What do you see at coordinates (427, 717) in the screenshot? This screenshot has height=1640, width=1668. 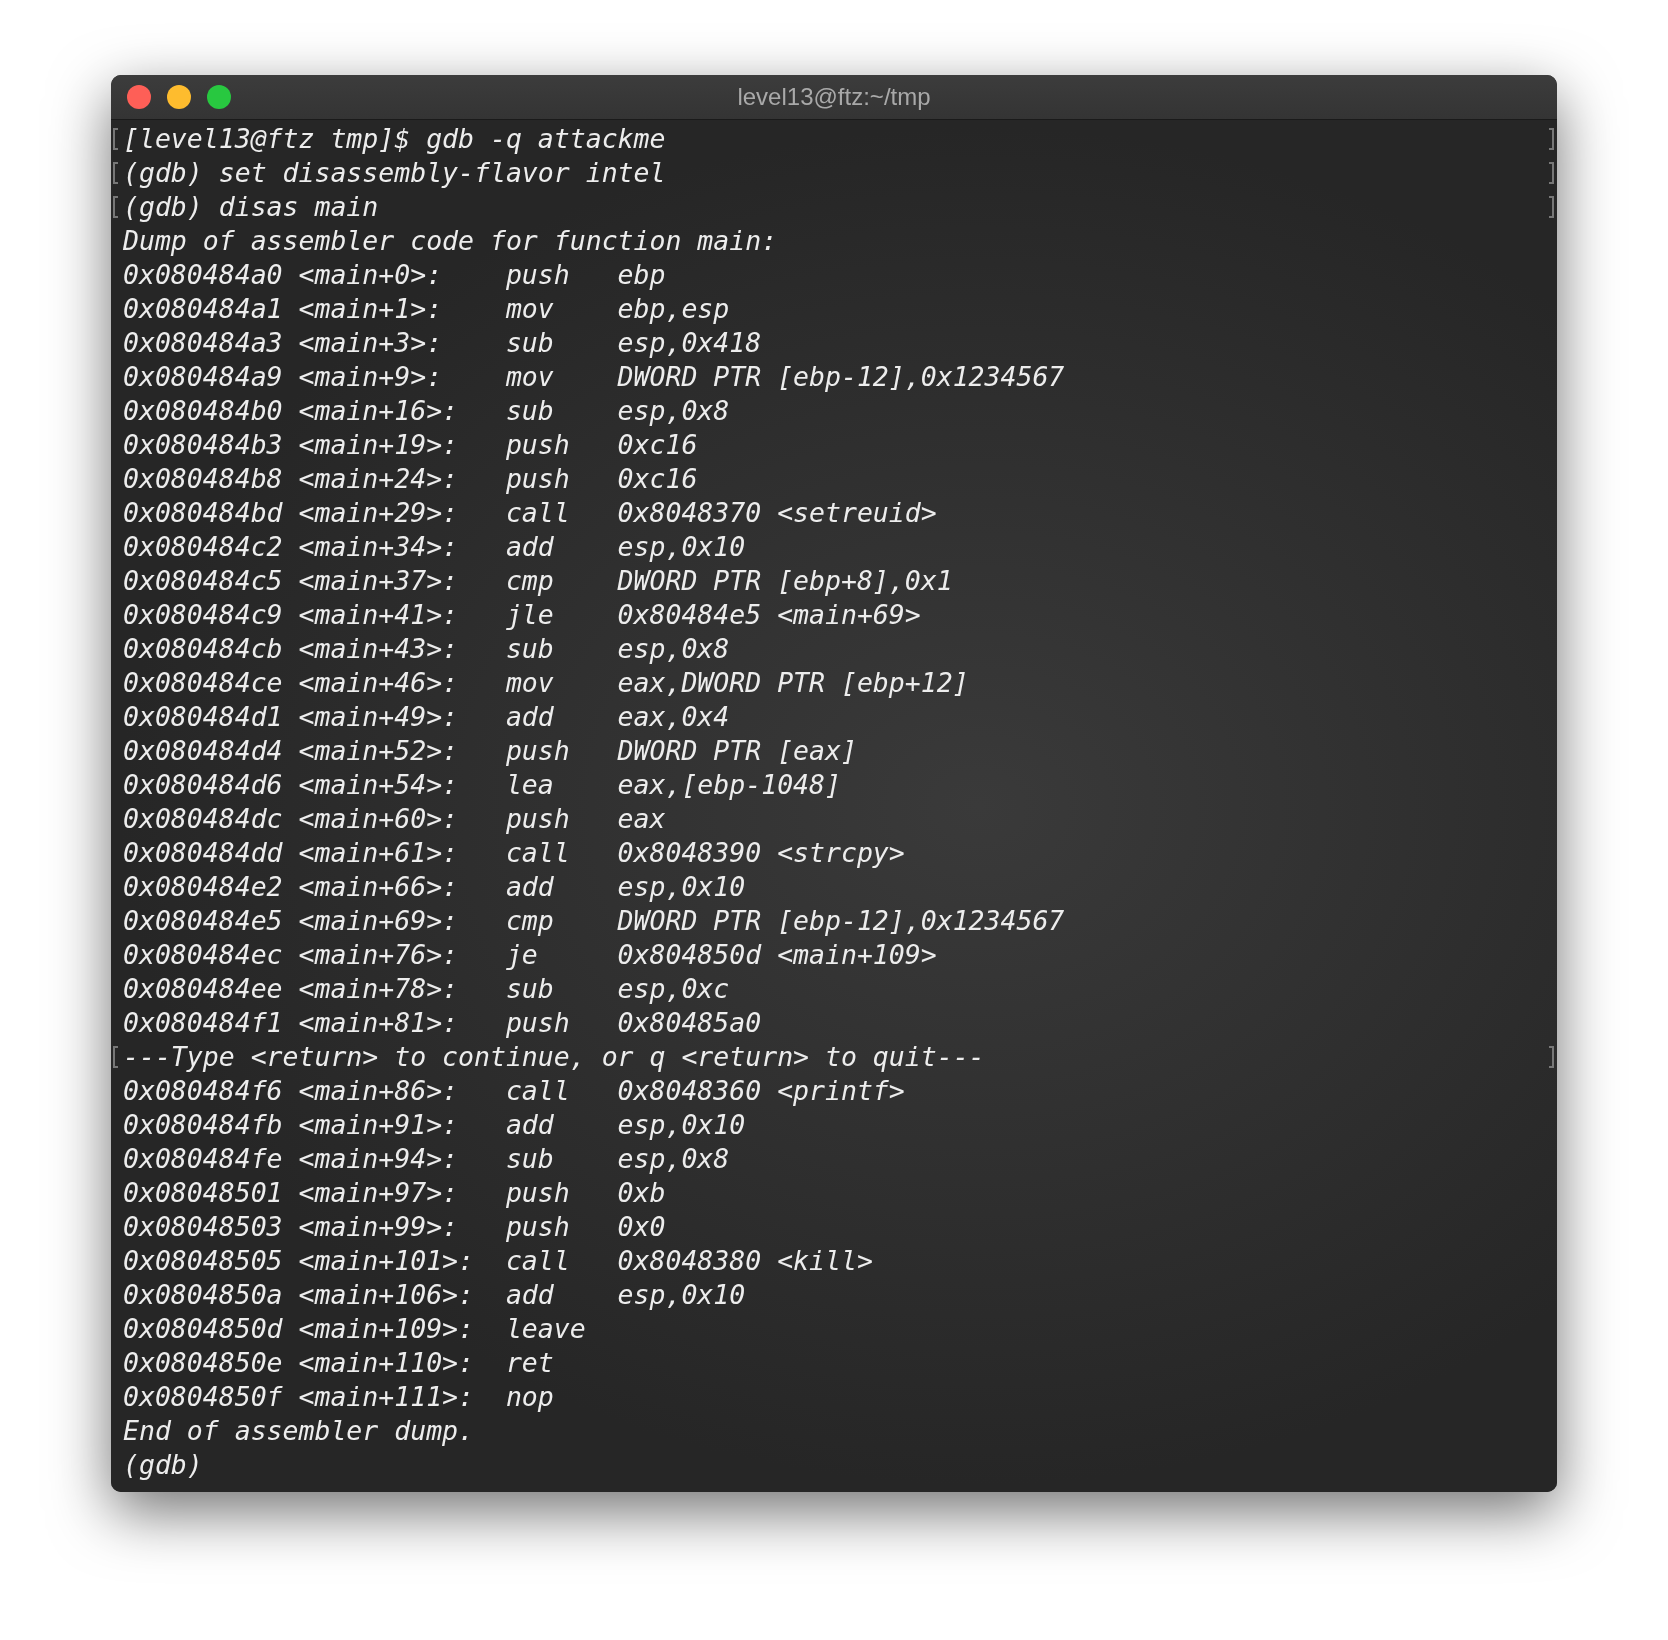 I see `terminal-line: 0x080484d1 <main+49>: add eax,0x4` at bounding box center [427, 717].